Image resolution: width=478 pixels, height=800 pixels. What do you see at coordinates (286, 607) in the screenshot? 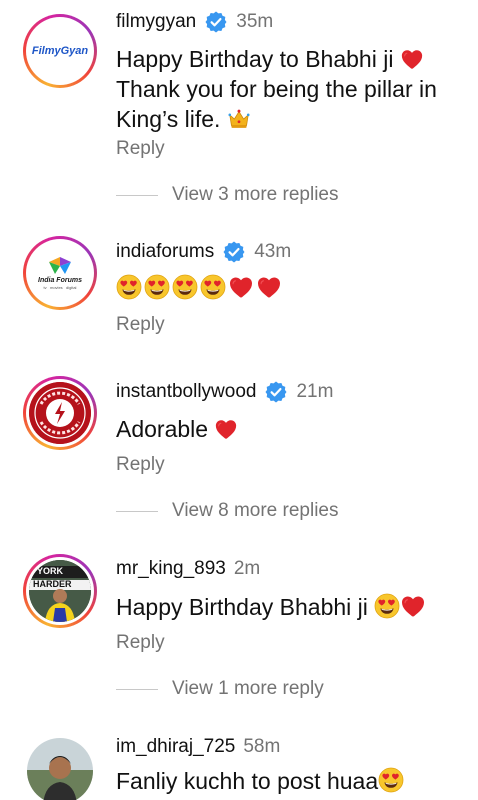
I see `comment-text: Happy Birthday Bhabhi ji` at bounding box center [286, 607].